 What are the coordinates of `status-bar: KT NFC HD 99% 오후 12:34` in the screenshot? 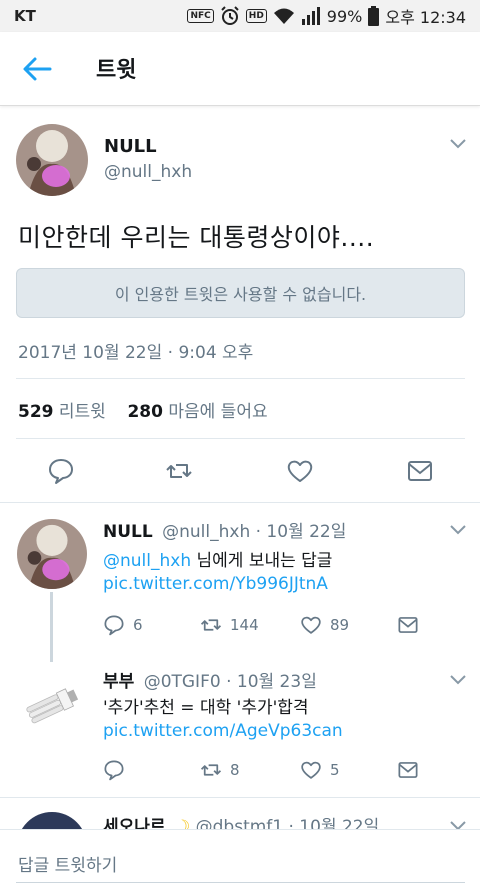 It's located at (240, 16).